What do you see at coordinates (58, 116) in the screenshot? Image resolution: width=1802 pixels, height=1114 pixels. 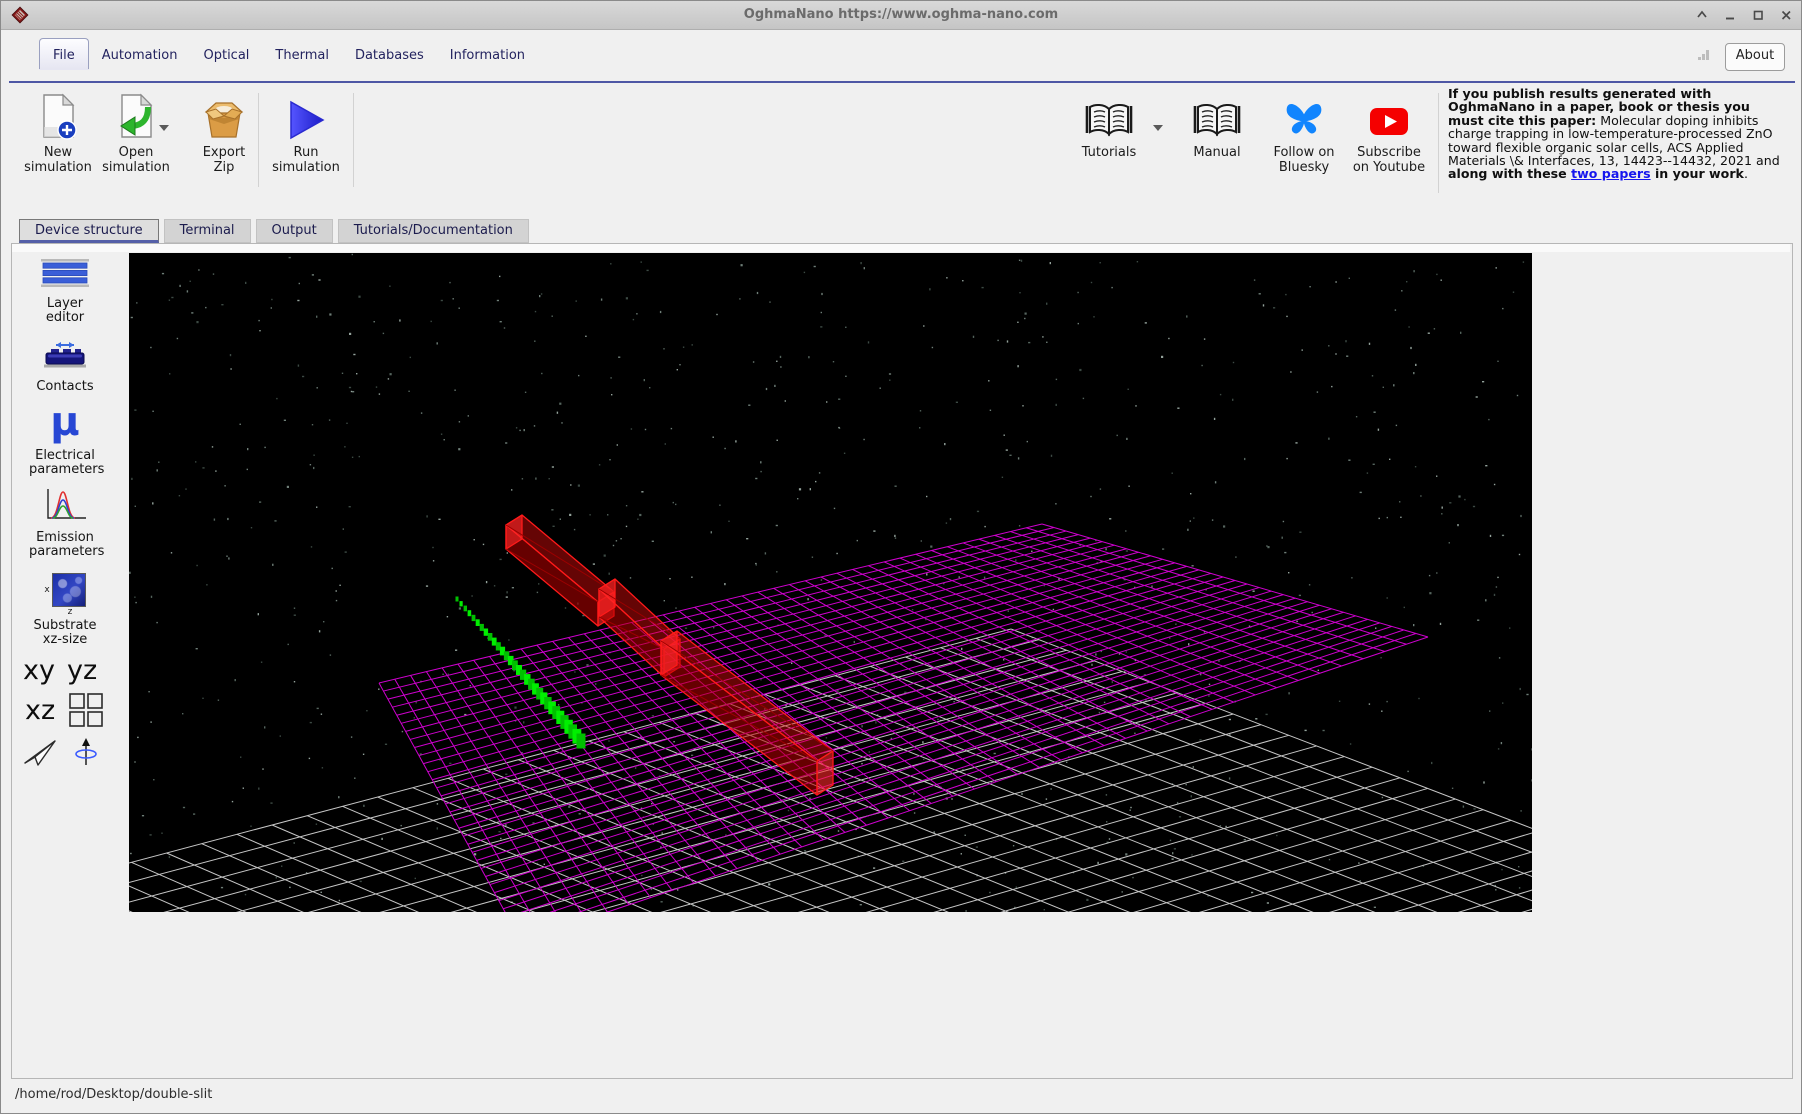 I see `new-document-icon` at bounding box center [58, 116].